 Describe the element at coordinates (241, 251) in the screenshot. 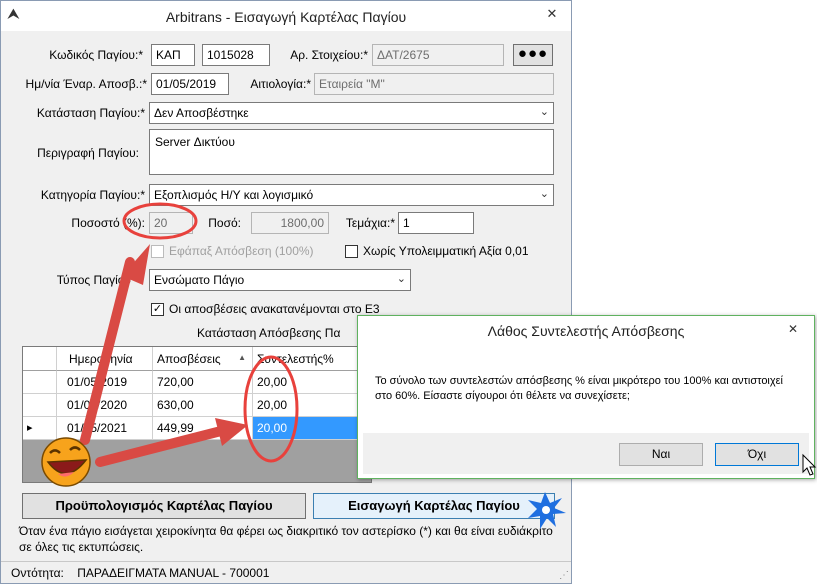

I see `lump-sum-label: Εφάπαξ Απόσβεση (100%)` at that location.